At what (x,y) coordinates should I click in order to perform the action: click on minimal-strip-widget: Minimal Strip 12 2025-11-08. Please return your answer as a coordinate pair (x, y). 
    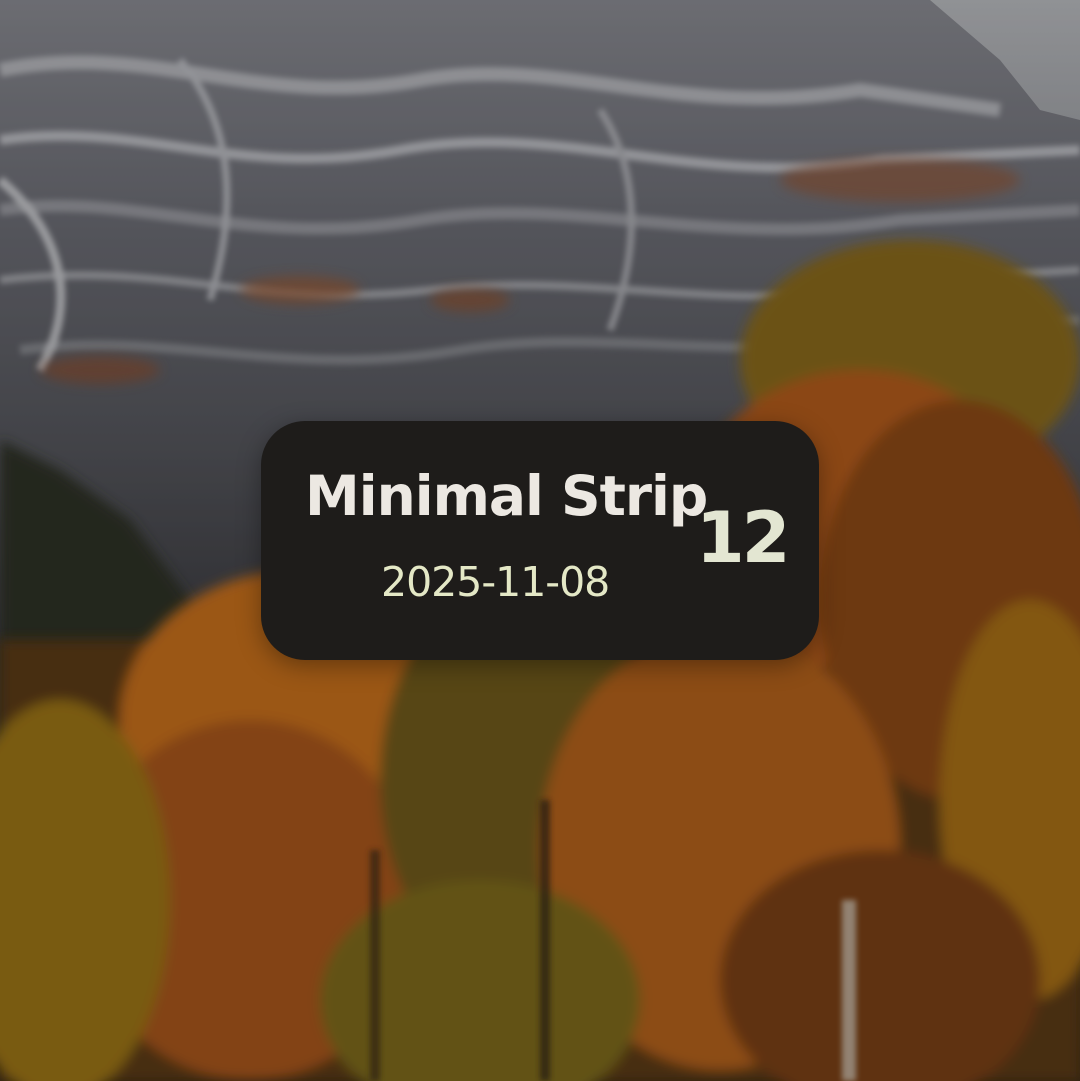
    Looking at the image, I should click on (540, 540).